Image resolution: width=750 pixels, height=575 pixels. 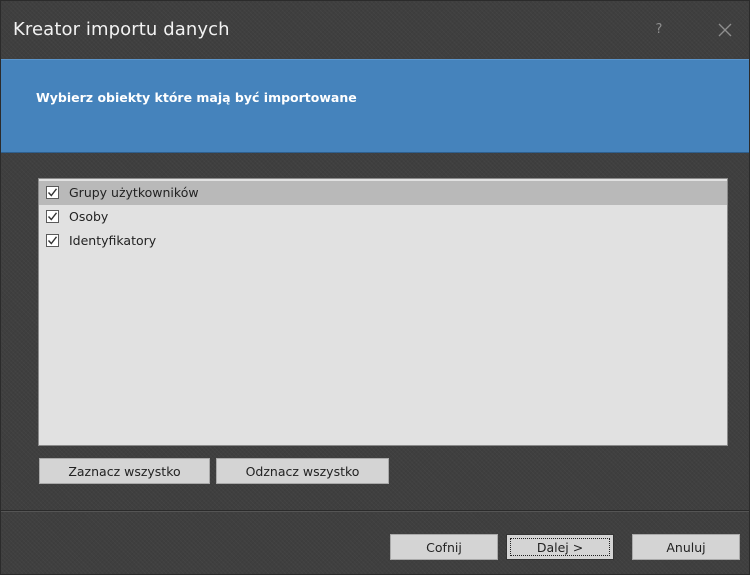 I want to click on list-item-identifiers: Identyfikatory, so click(x=383, y=241).